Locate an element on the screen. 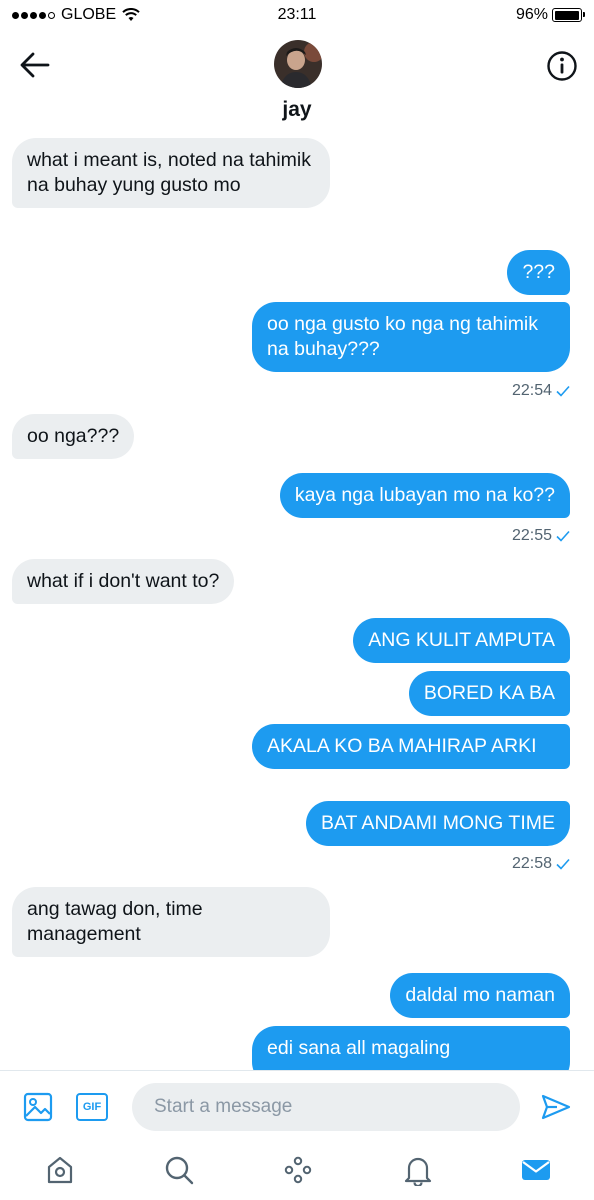 The image size is (594, 1200). battery-percent: 96% is located at coordinates (531, 14).